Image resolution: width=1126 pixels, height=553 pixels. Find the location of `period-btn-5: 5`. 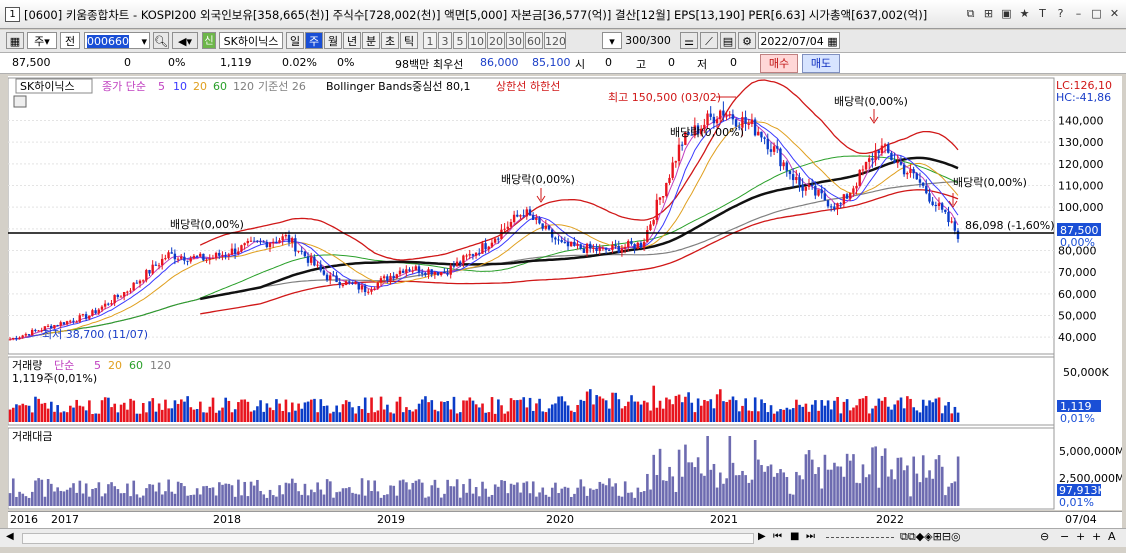

period-btn-5: 5 is located at coordinates (460, 40).